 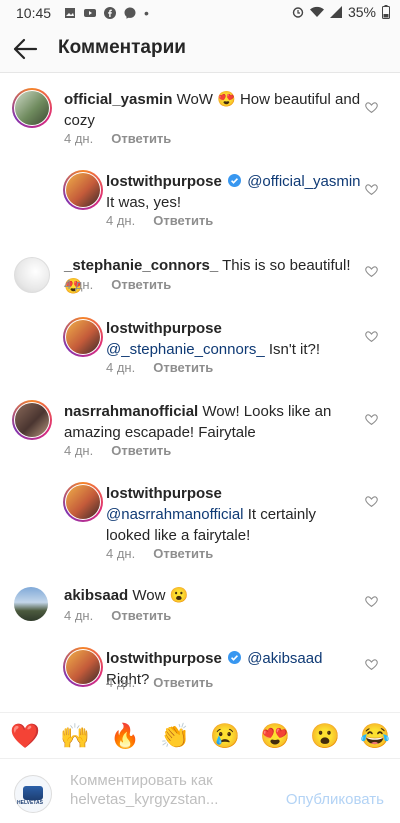 I want to click on emoji-crying: 😢, so click(x=225, y=736).